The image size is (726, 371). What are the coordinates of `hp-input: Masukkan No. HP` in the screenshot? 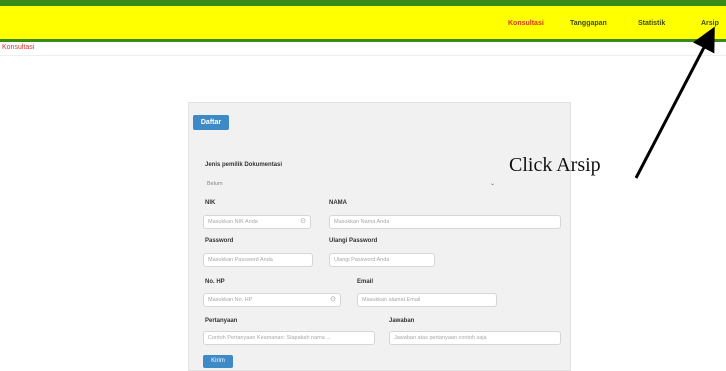 It's located at (272, 300).